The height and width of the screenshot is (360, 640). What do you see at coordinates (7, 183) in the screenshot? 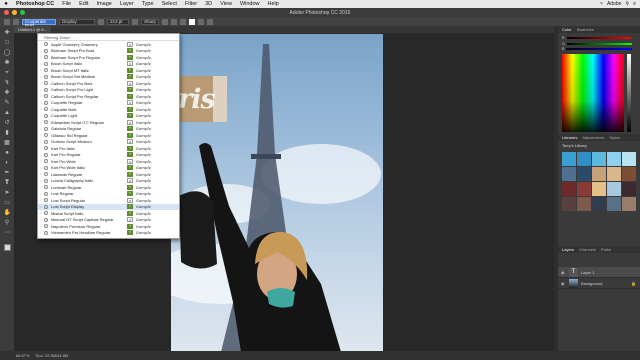
I see `type-tool-icon: T` at bounding box center [7, 183].